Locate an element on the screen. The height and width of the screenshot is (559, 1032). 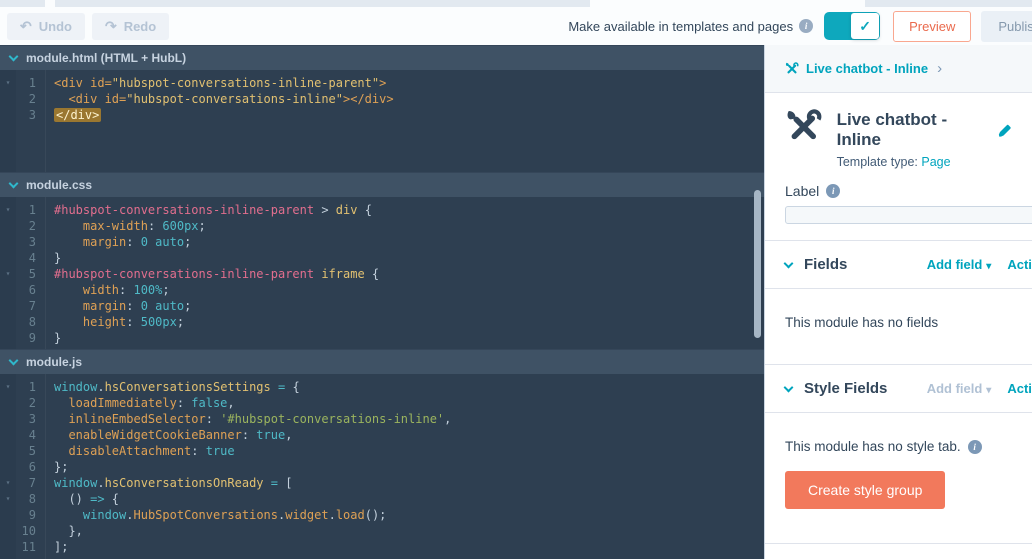
redo-button: ↷ Redo is located at coordinates (130, 26).